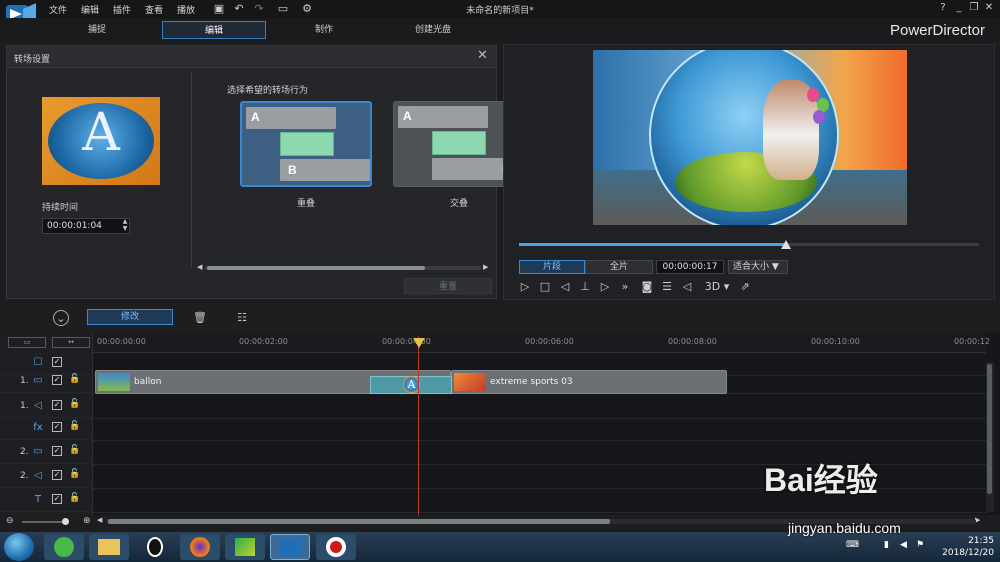 The width and height of the screenshot is (1000, 562). I want to click on close-icon: ✕, so click(482, 55).